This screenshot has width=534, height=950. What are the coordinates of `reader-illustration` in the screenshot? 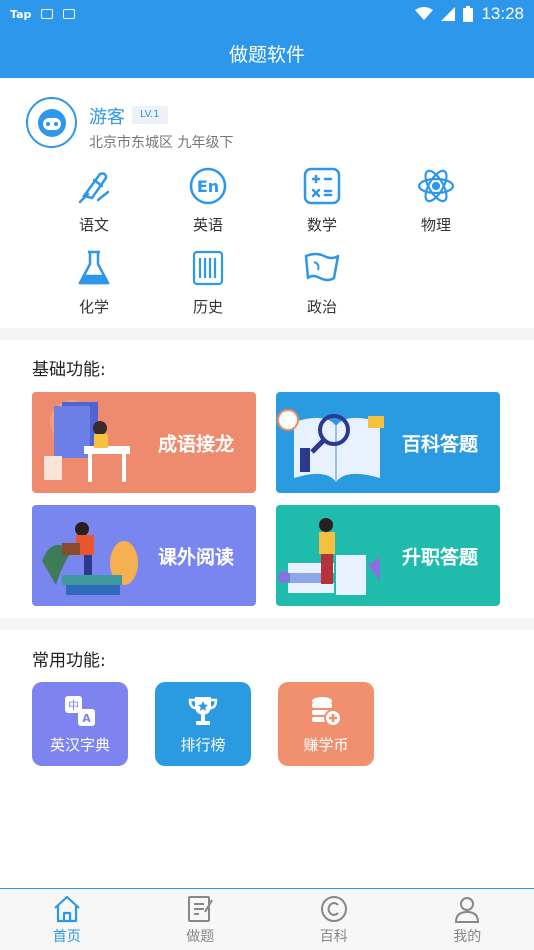 It's located at (90, 558).